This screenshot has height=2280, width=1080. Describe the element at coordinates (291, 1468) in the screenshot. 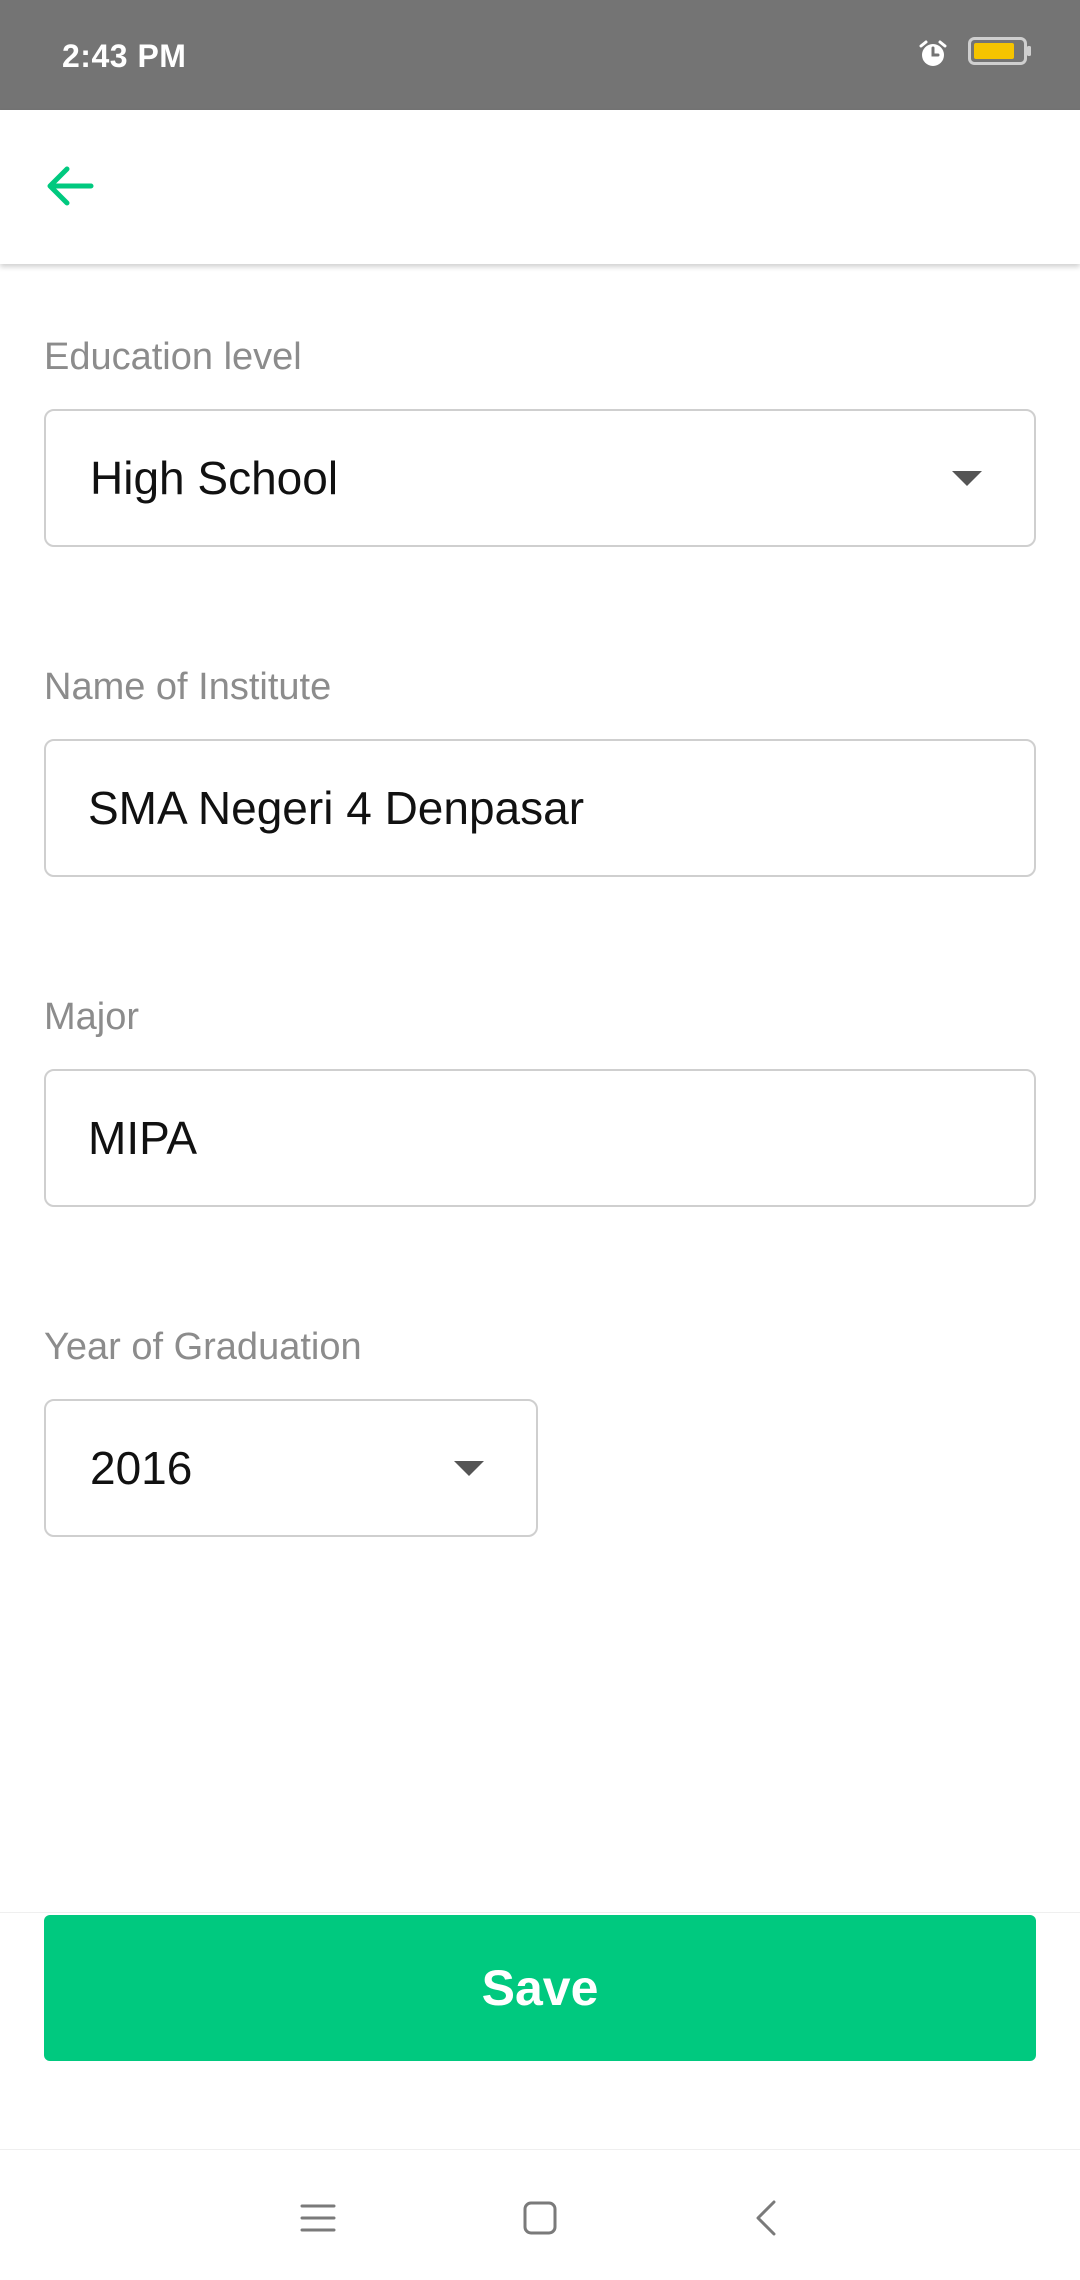

I see `graduation-year-select: 2016` at that location.